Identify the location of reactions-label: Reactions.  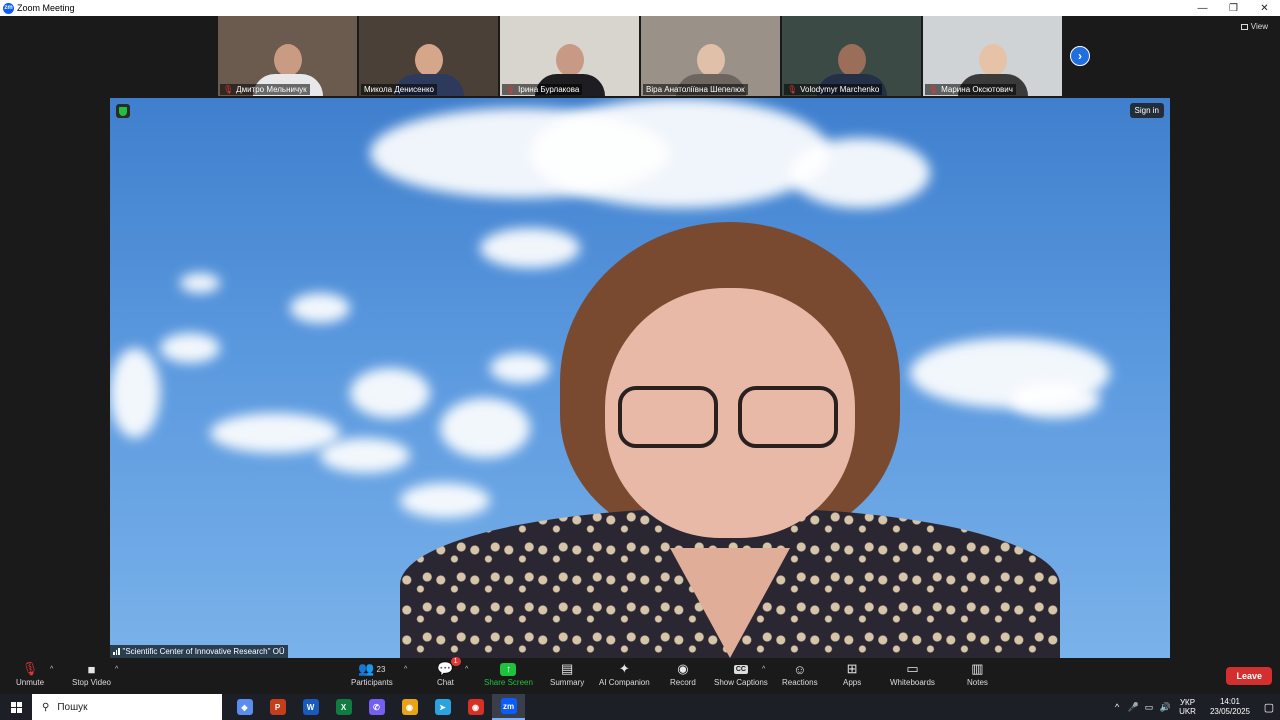
(800, 682).